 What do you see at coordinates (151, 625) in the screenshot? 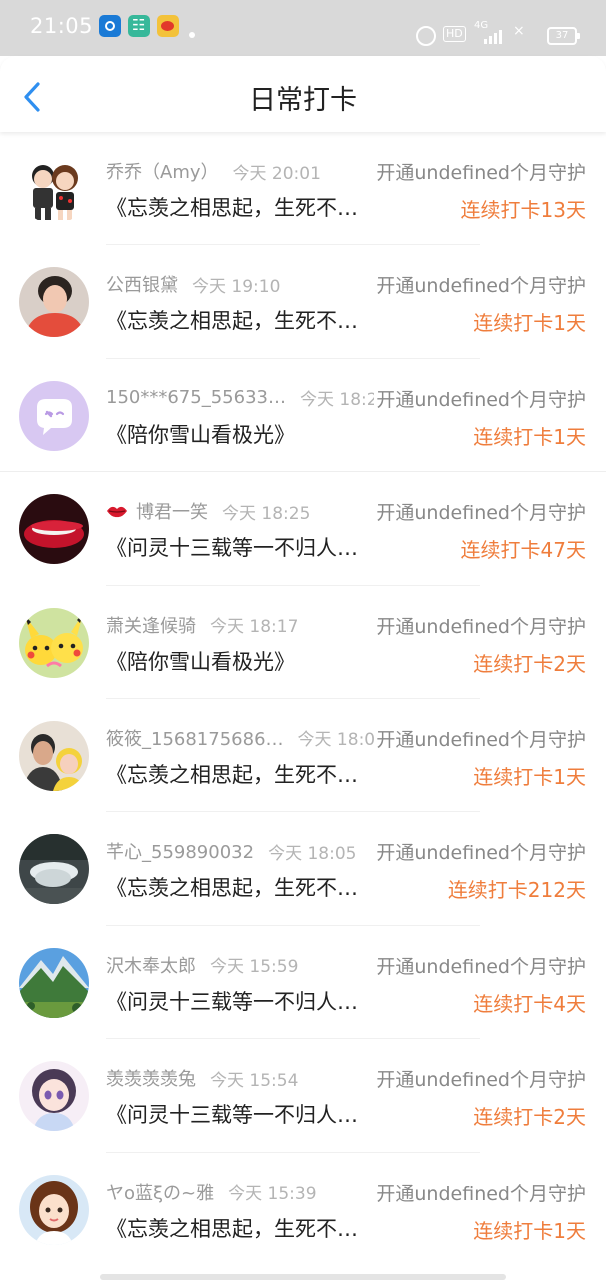
I see `user-name: 萧关逢候骑` at bounding box center [151, 625].